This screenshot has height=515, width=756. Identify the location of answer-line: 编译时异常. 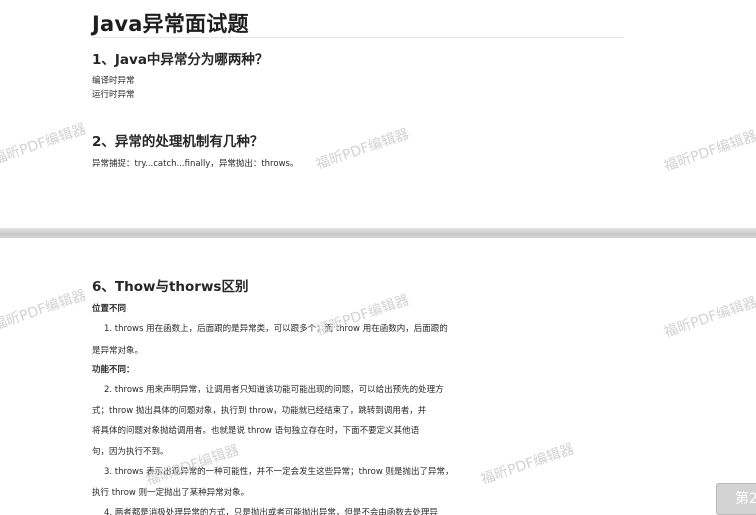
(113, 81).